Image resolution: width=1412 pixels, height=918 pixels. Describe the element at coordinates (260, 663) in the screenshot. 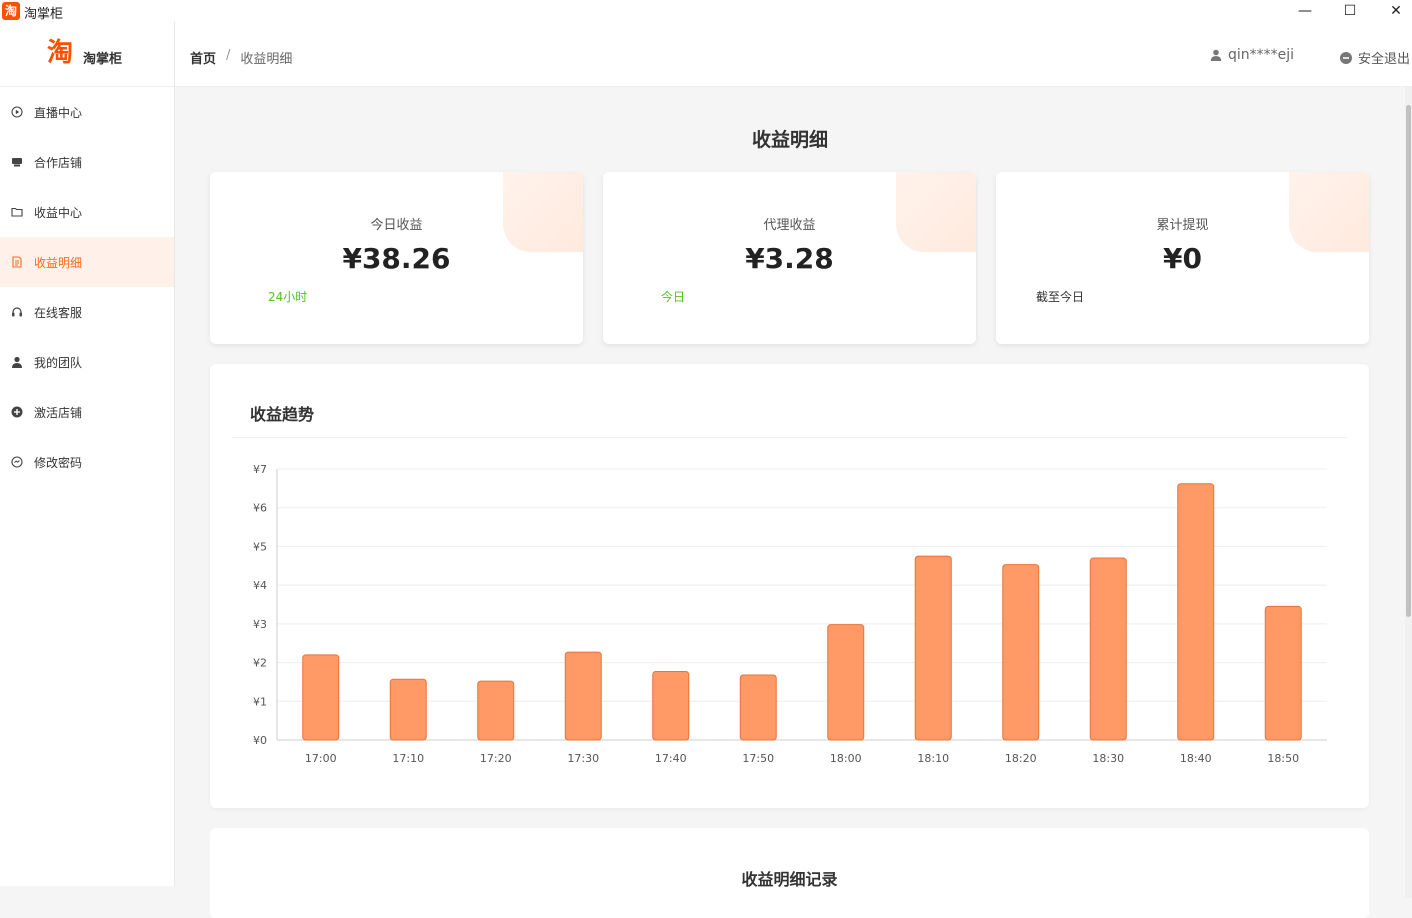

I see `y-tick-label: ¥2` at that location.